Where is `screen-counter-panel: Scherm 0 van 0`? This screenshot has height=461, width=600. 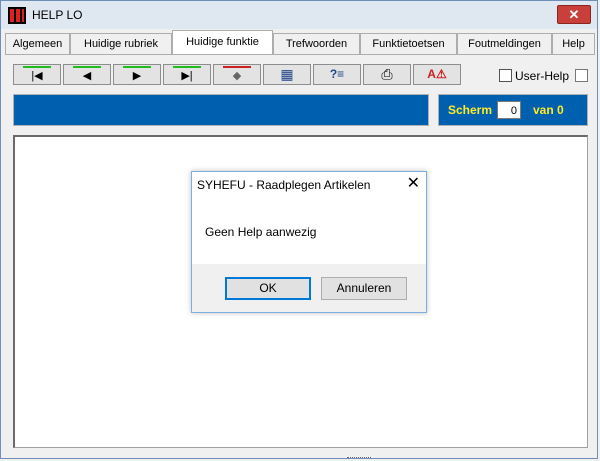
screen-counter-panel: Scherm 0 van 0 is located at coordinates (513, 110).